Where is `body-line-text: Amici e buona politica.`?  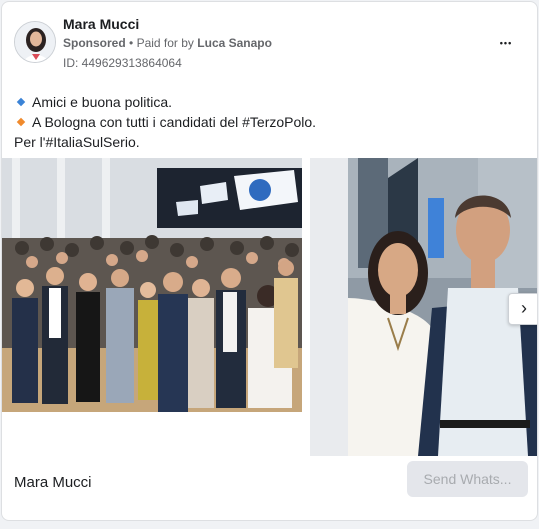 body-line-text: Amici e buona politica. is located at coordinates (102, 102).